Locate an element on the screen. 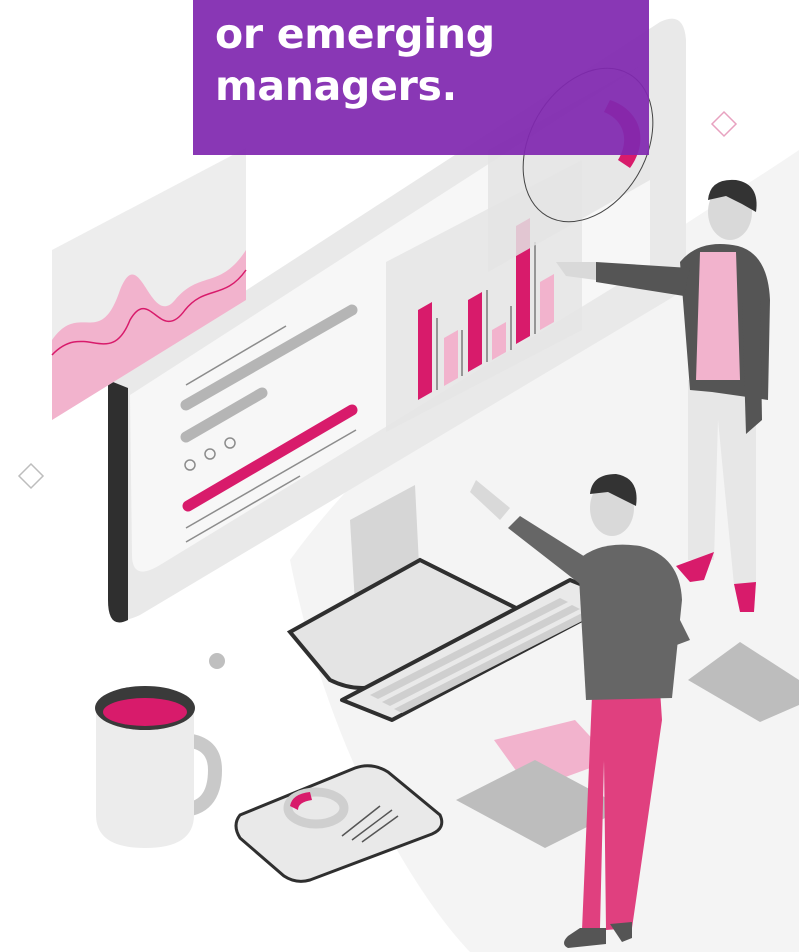 The image size is (799, 952). headline-line-2: managers. is located at coordinates (336, 86).